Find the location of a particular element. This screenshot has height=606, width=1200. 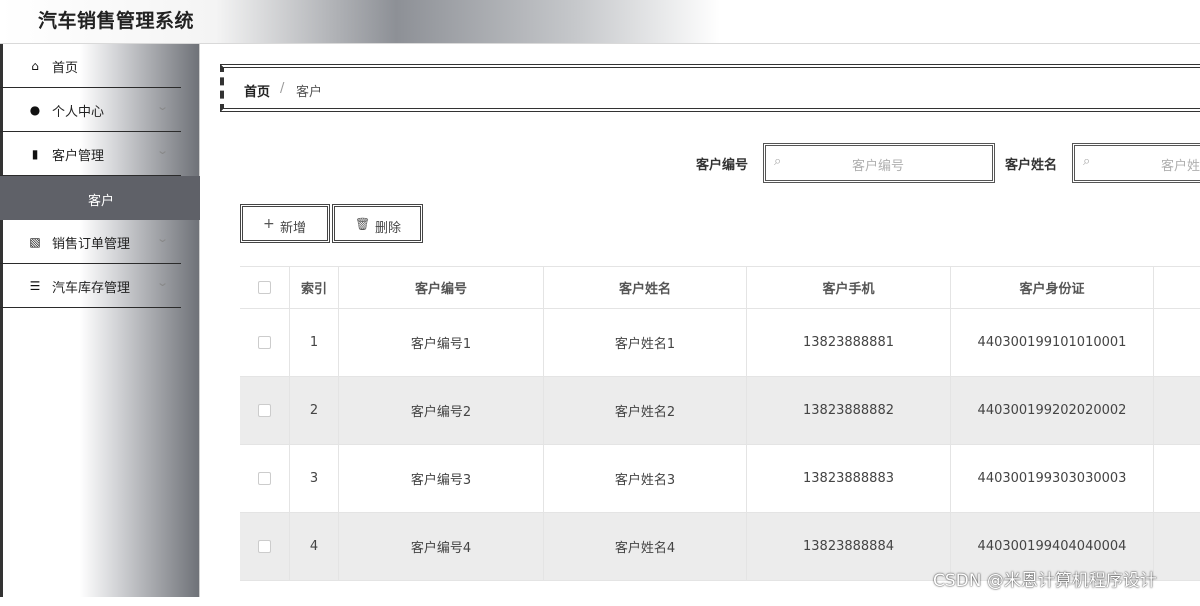

column-header: 索引 is located at coordinates (314, 287).